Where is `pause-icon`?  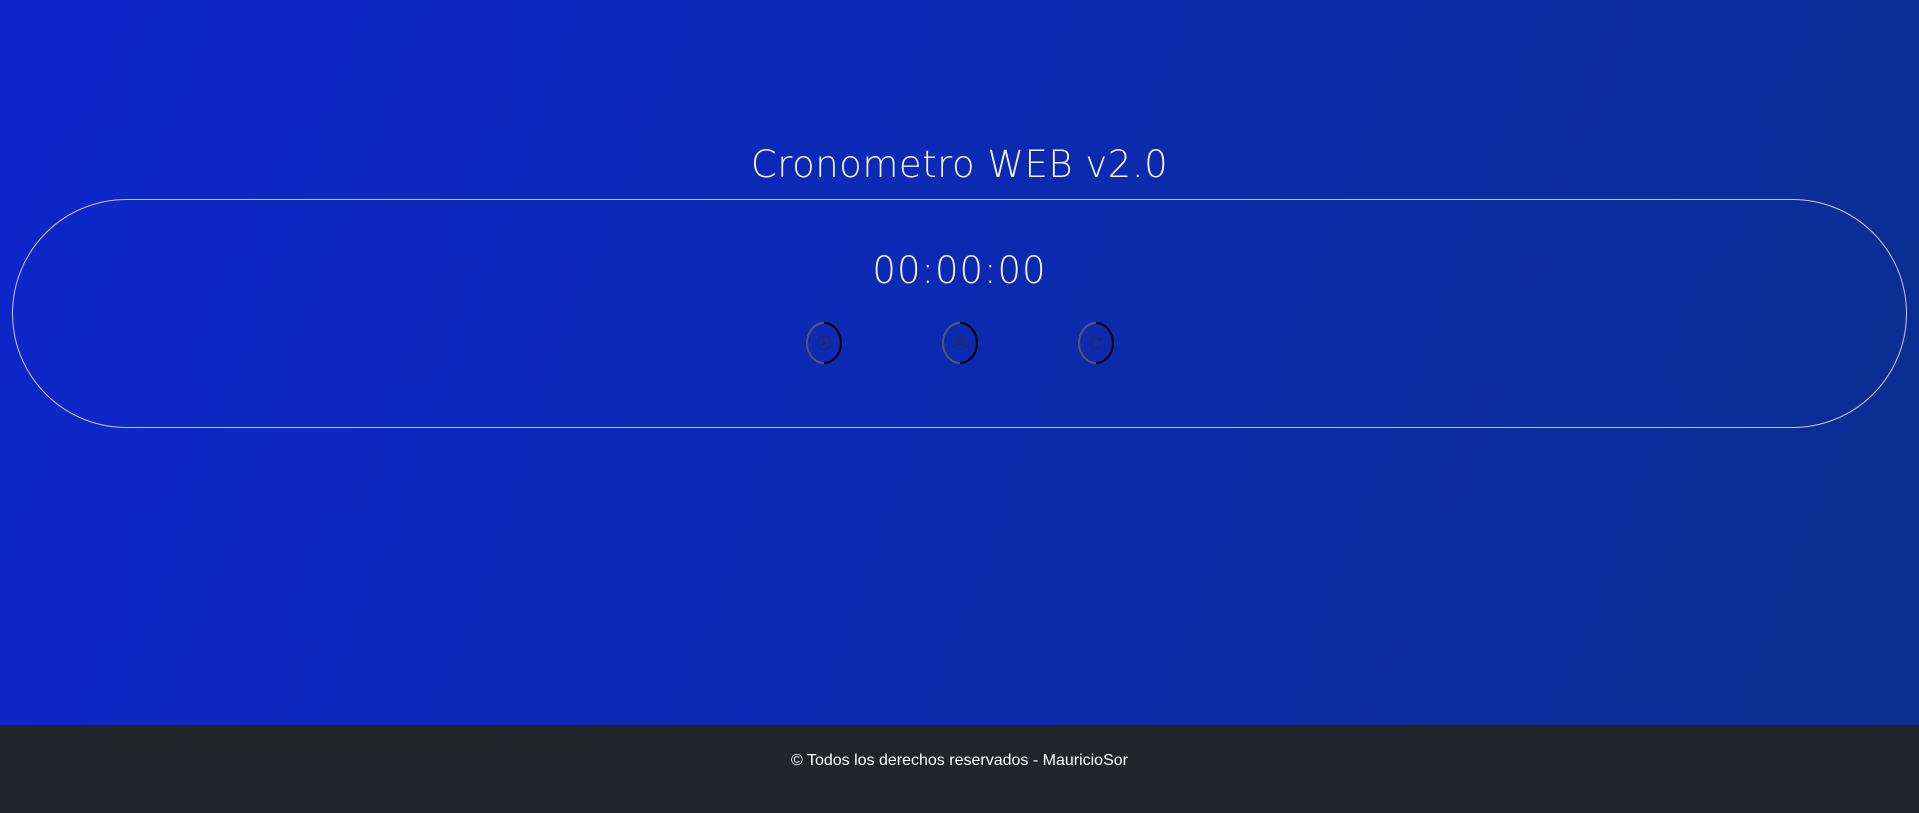 pause-icon is located at coordinates (960, 343).